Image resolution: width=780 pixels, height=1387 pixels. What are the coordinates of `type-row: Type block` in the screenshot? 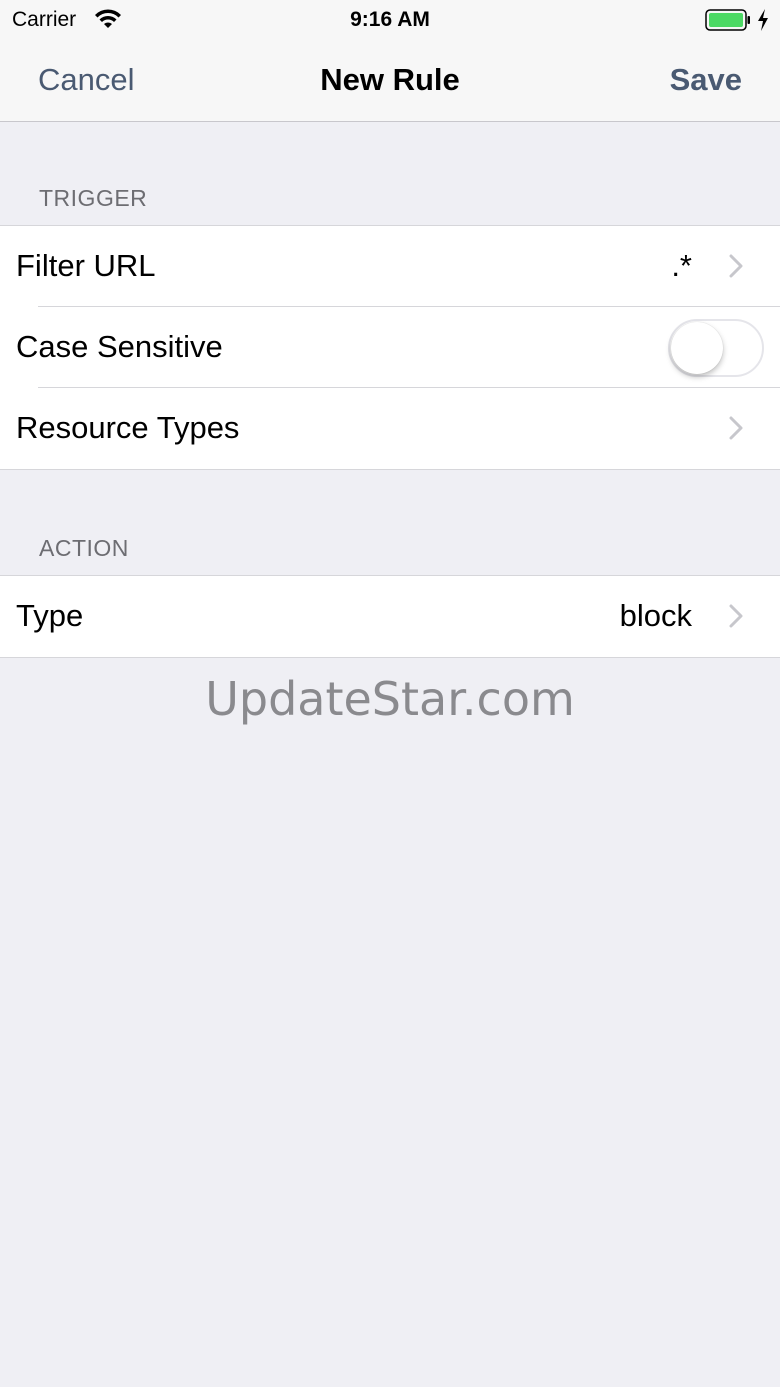 It's located at (390, 616).